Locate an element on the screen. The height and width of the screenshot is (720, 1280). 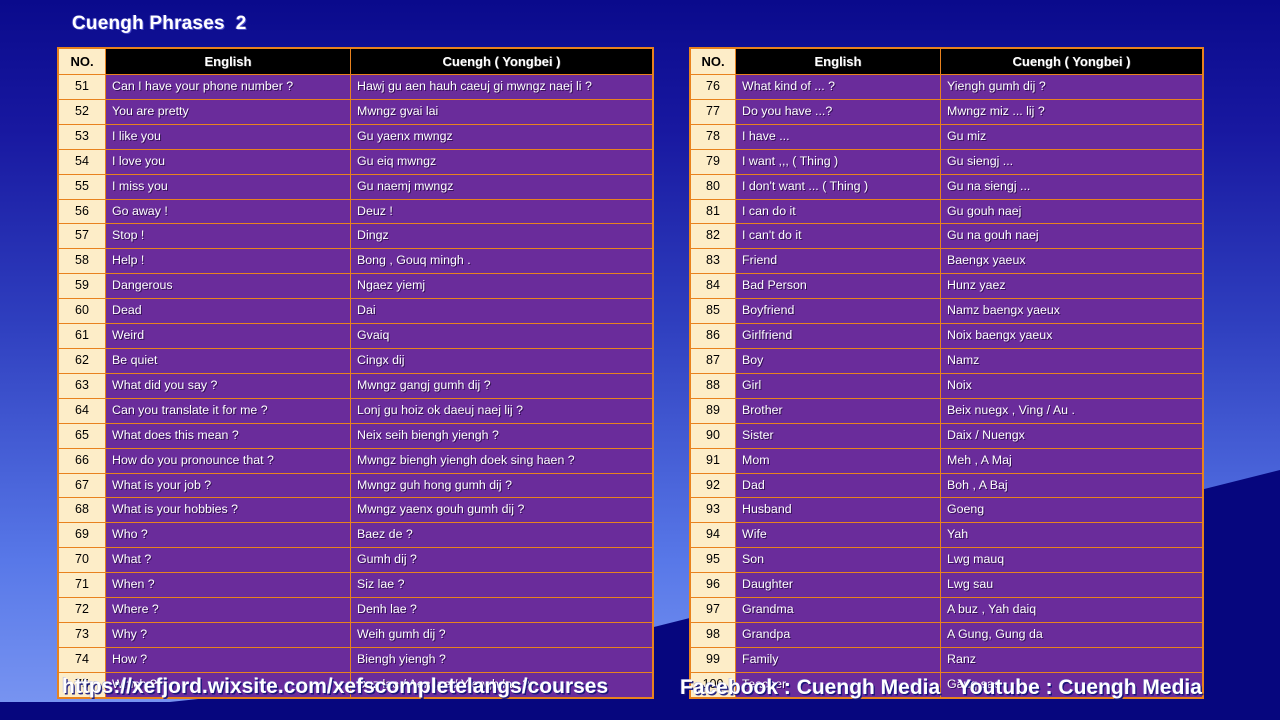
cell-english: Grandma is located at coordinates (838, 610).